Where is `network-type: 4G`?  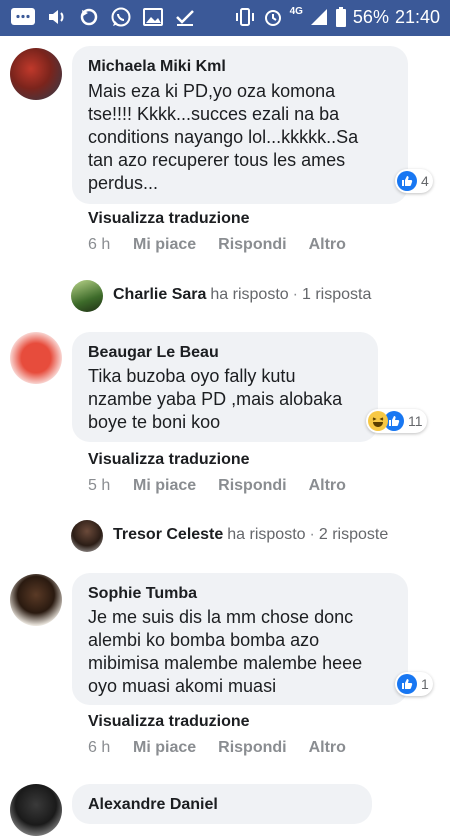
network-type: 4G is located at coordinates (296, 11).